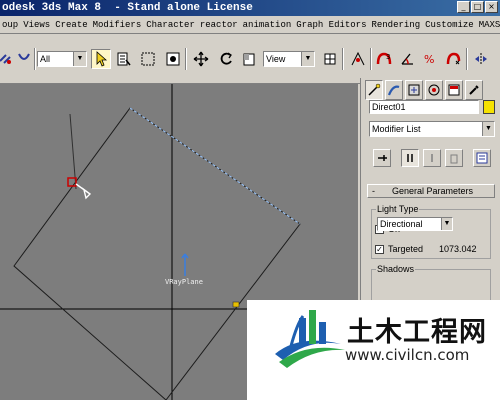  Describe the element at coordinates (276, 59) in the screenshot. I see `reference-coord-value: View` at that location.